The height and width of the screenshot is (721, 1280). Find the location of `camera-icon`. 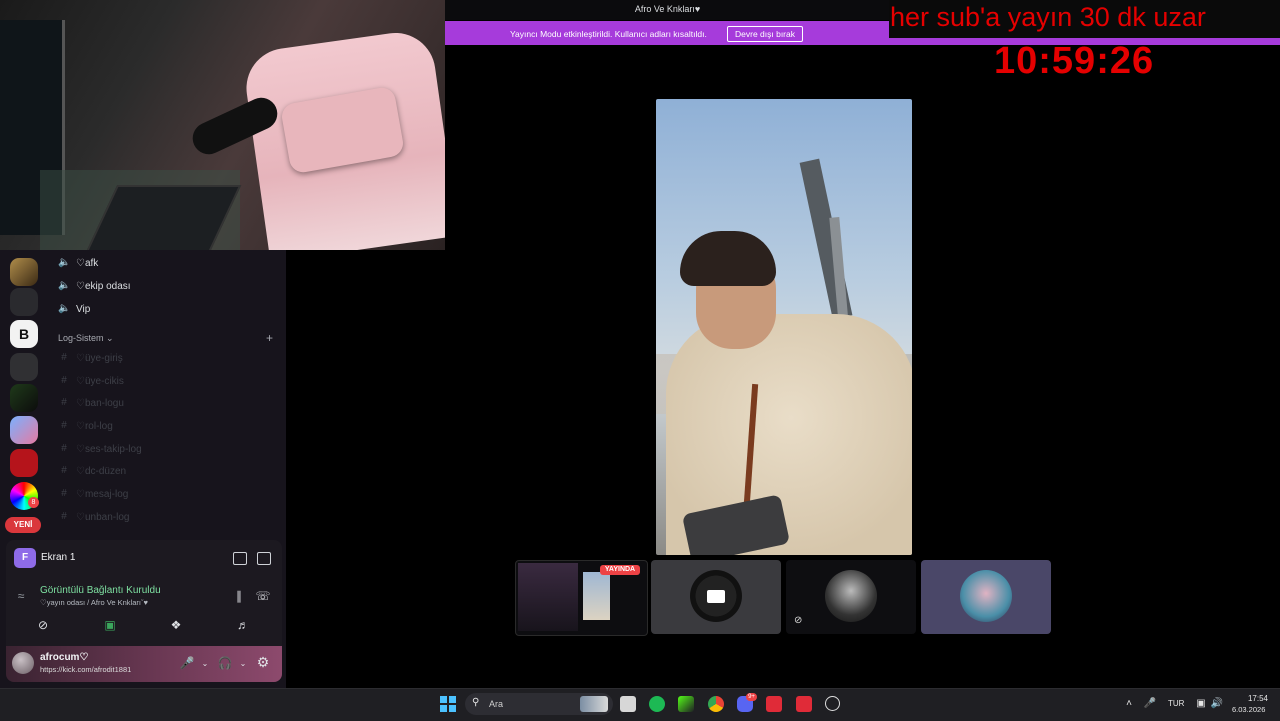

camera-icon is located at coordinates (716, 596).